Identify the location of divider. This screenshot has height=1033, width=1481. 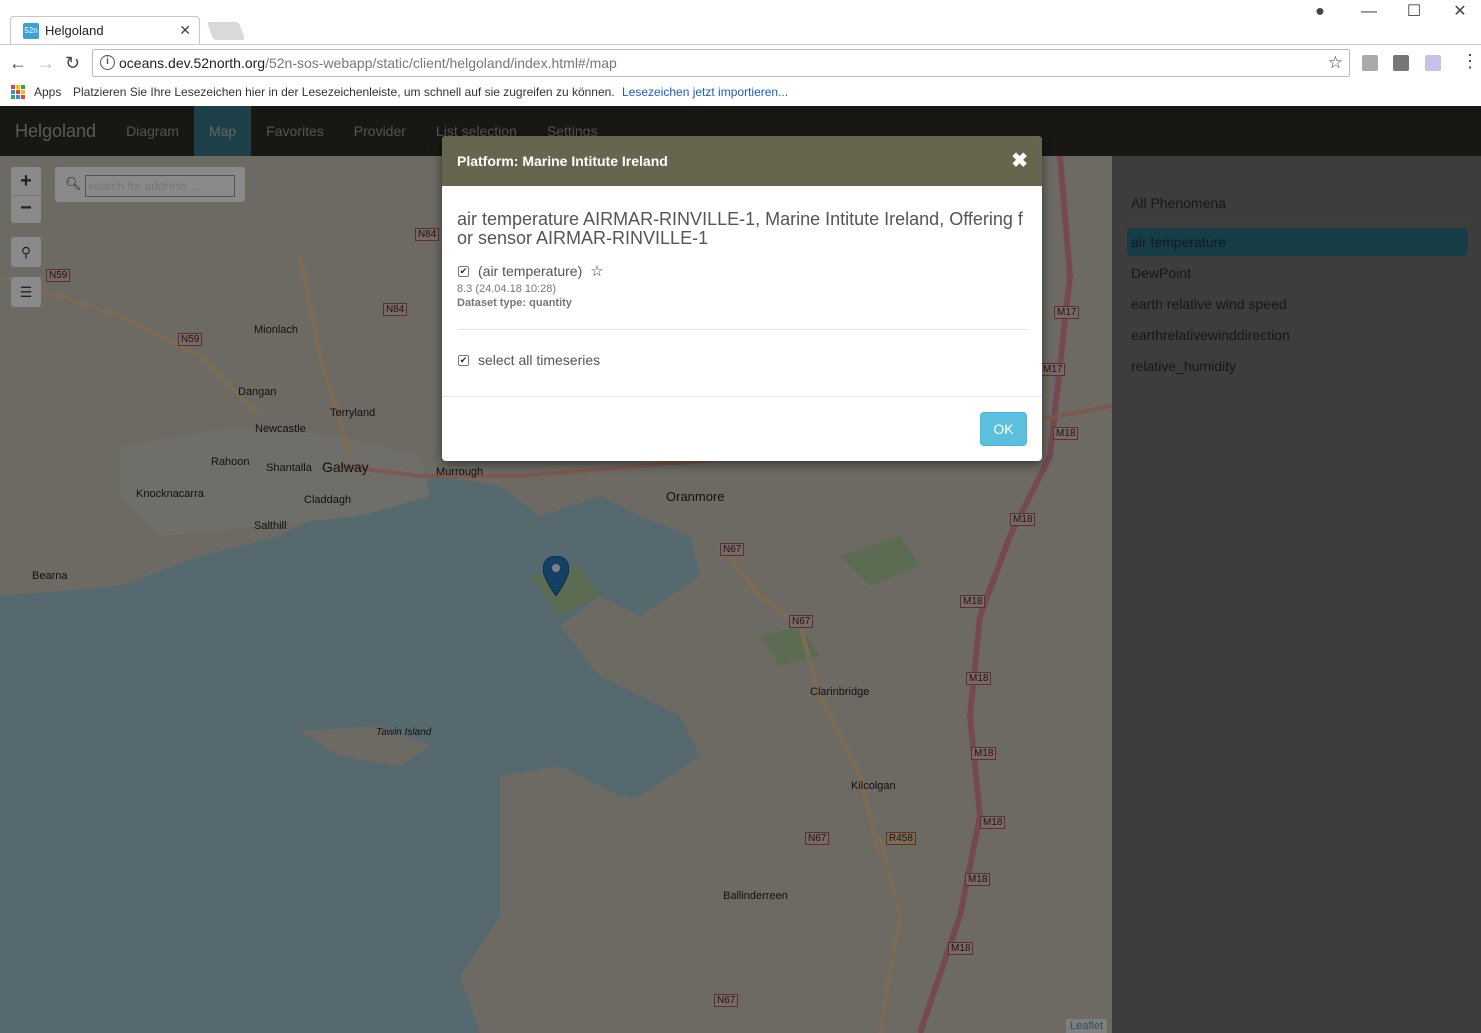
(742, 329).